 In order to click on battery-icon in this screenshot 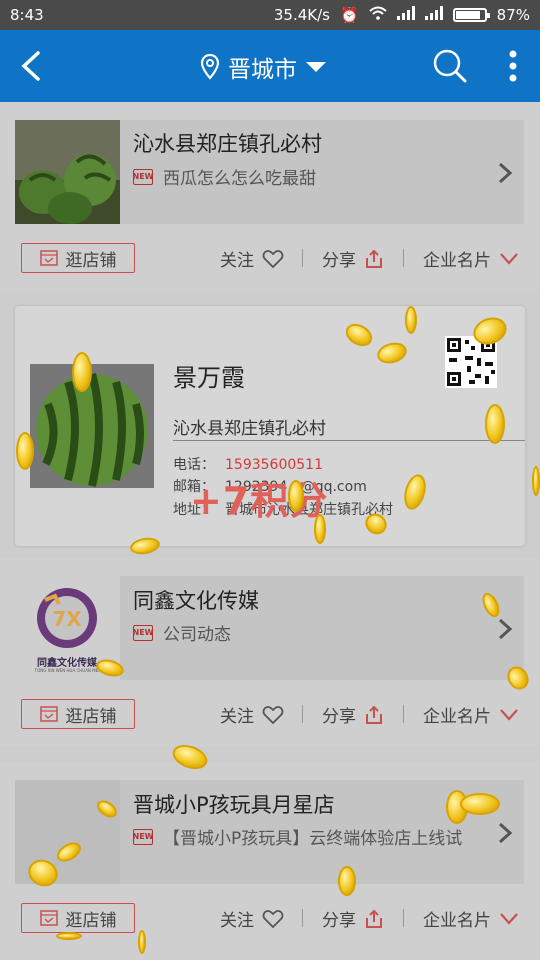, I will do `click(471, 15)`.